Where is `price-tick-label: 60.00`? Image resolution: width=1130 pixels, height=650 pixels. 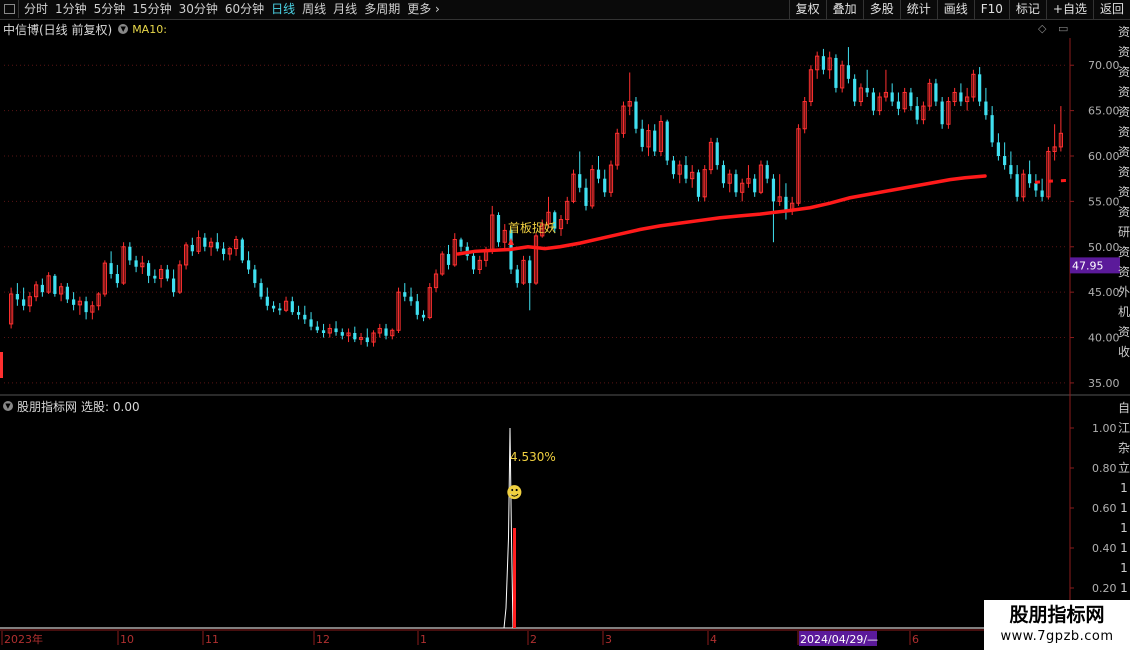 price-tick-label: 60.00 is located at coordinates (1104, 156).